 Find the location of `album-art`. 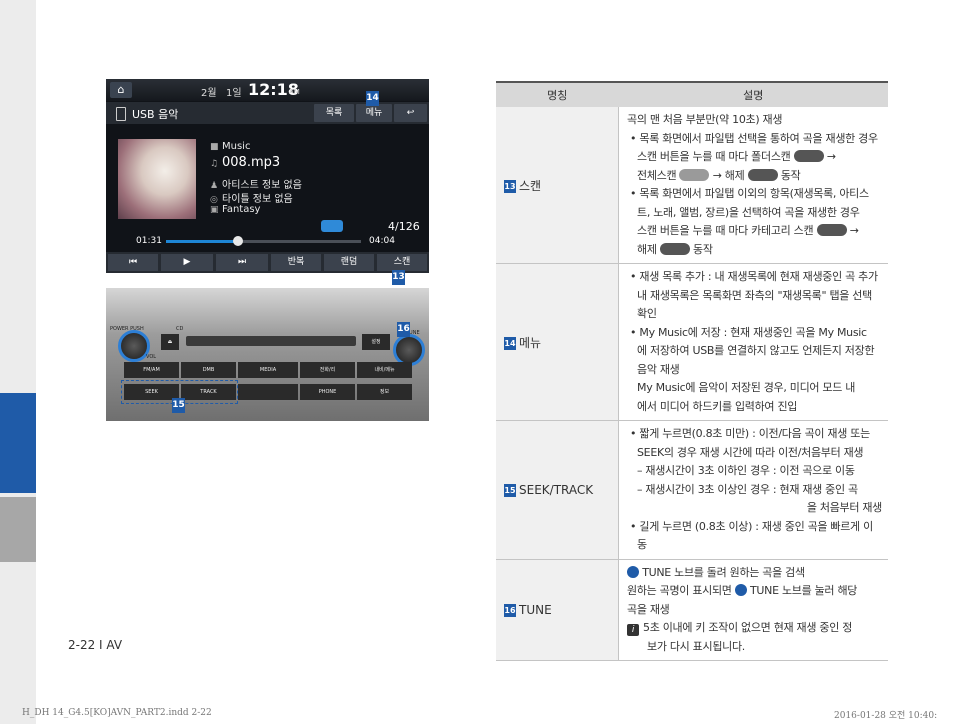

album-art is located at coordinates (157, 179).